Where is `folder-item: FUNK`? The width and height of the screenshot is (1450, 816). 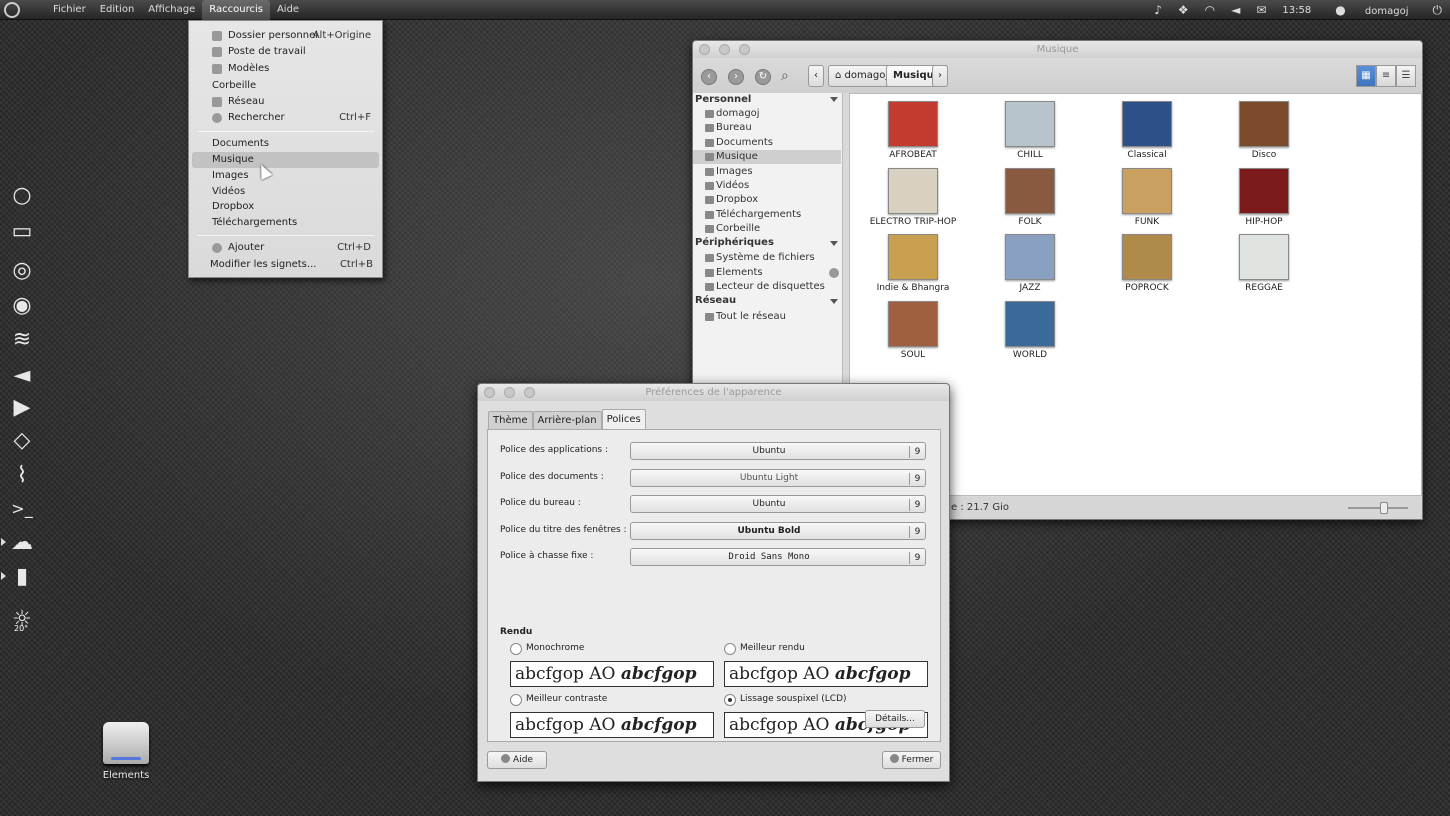 folder-item: FUNK is located at coordinates (1147, 197).